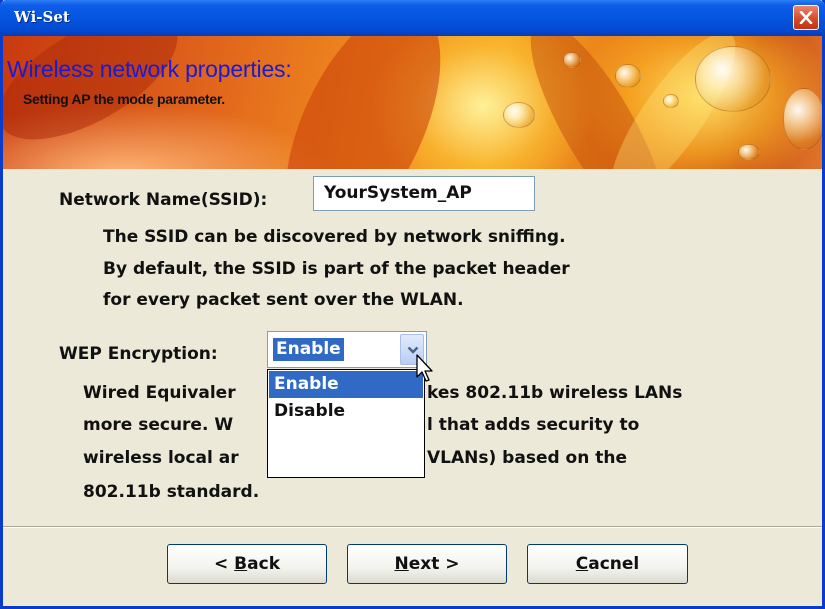 Image resolution: width=825 pixels, height=609 pixels. What do you see at coordinates (427, 564) in the screenshot?
I see `next-button: Next >` at bounding box center [427, 564].